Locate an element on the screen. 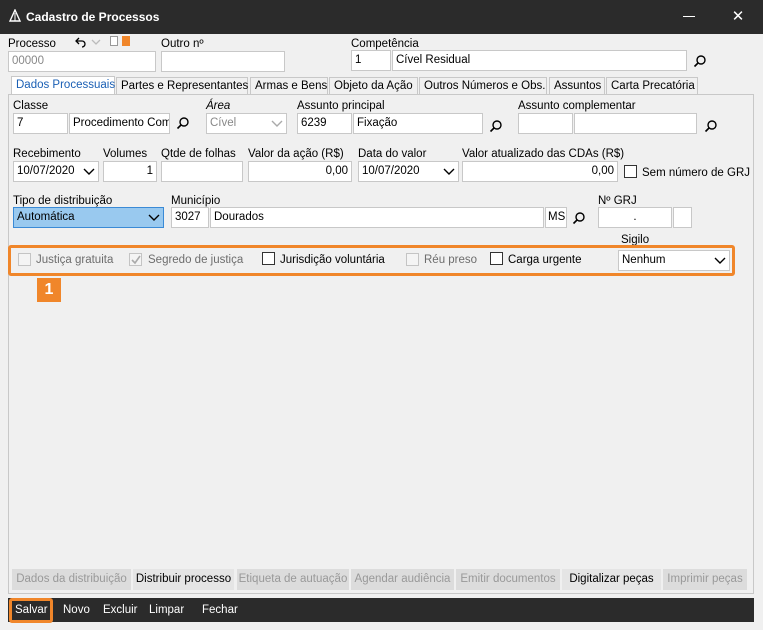 This screenshot has width=763, height=630. tab-objeto-acao: Objeto da Ação is located at coordinates (373, 86).